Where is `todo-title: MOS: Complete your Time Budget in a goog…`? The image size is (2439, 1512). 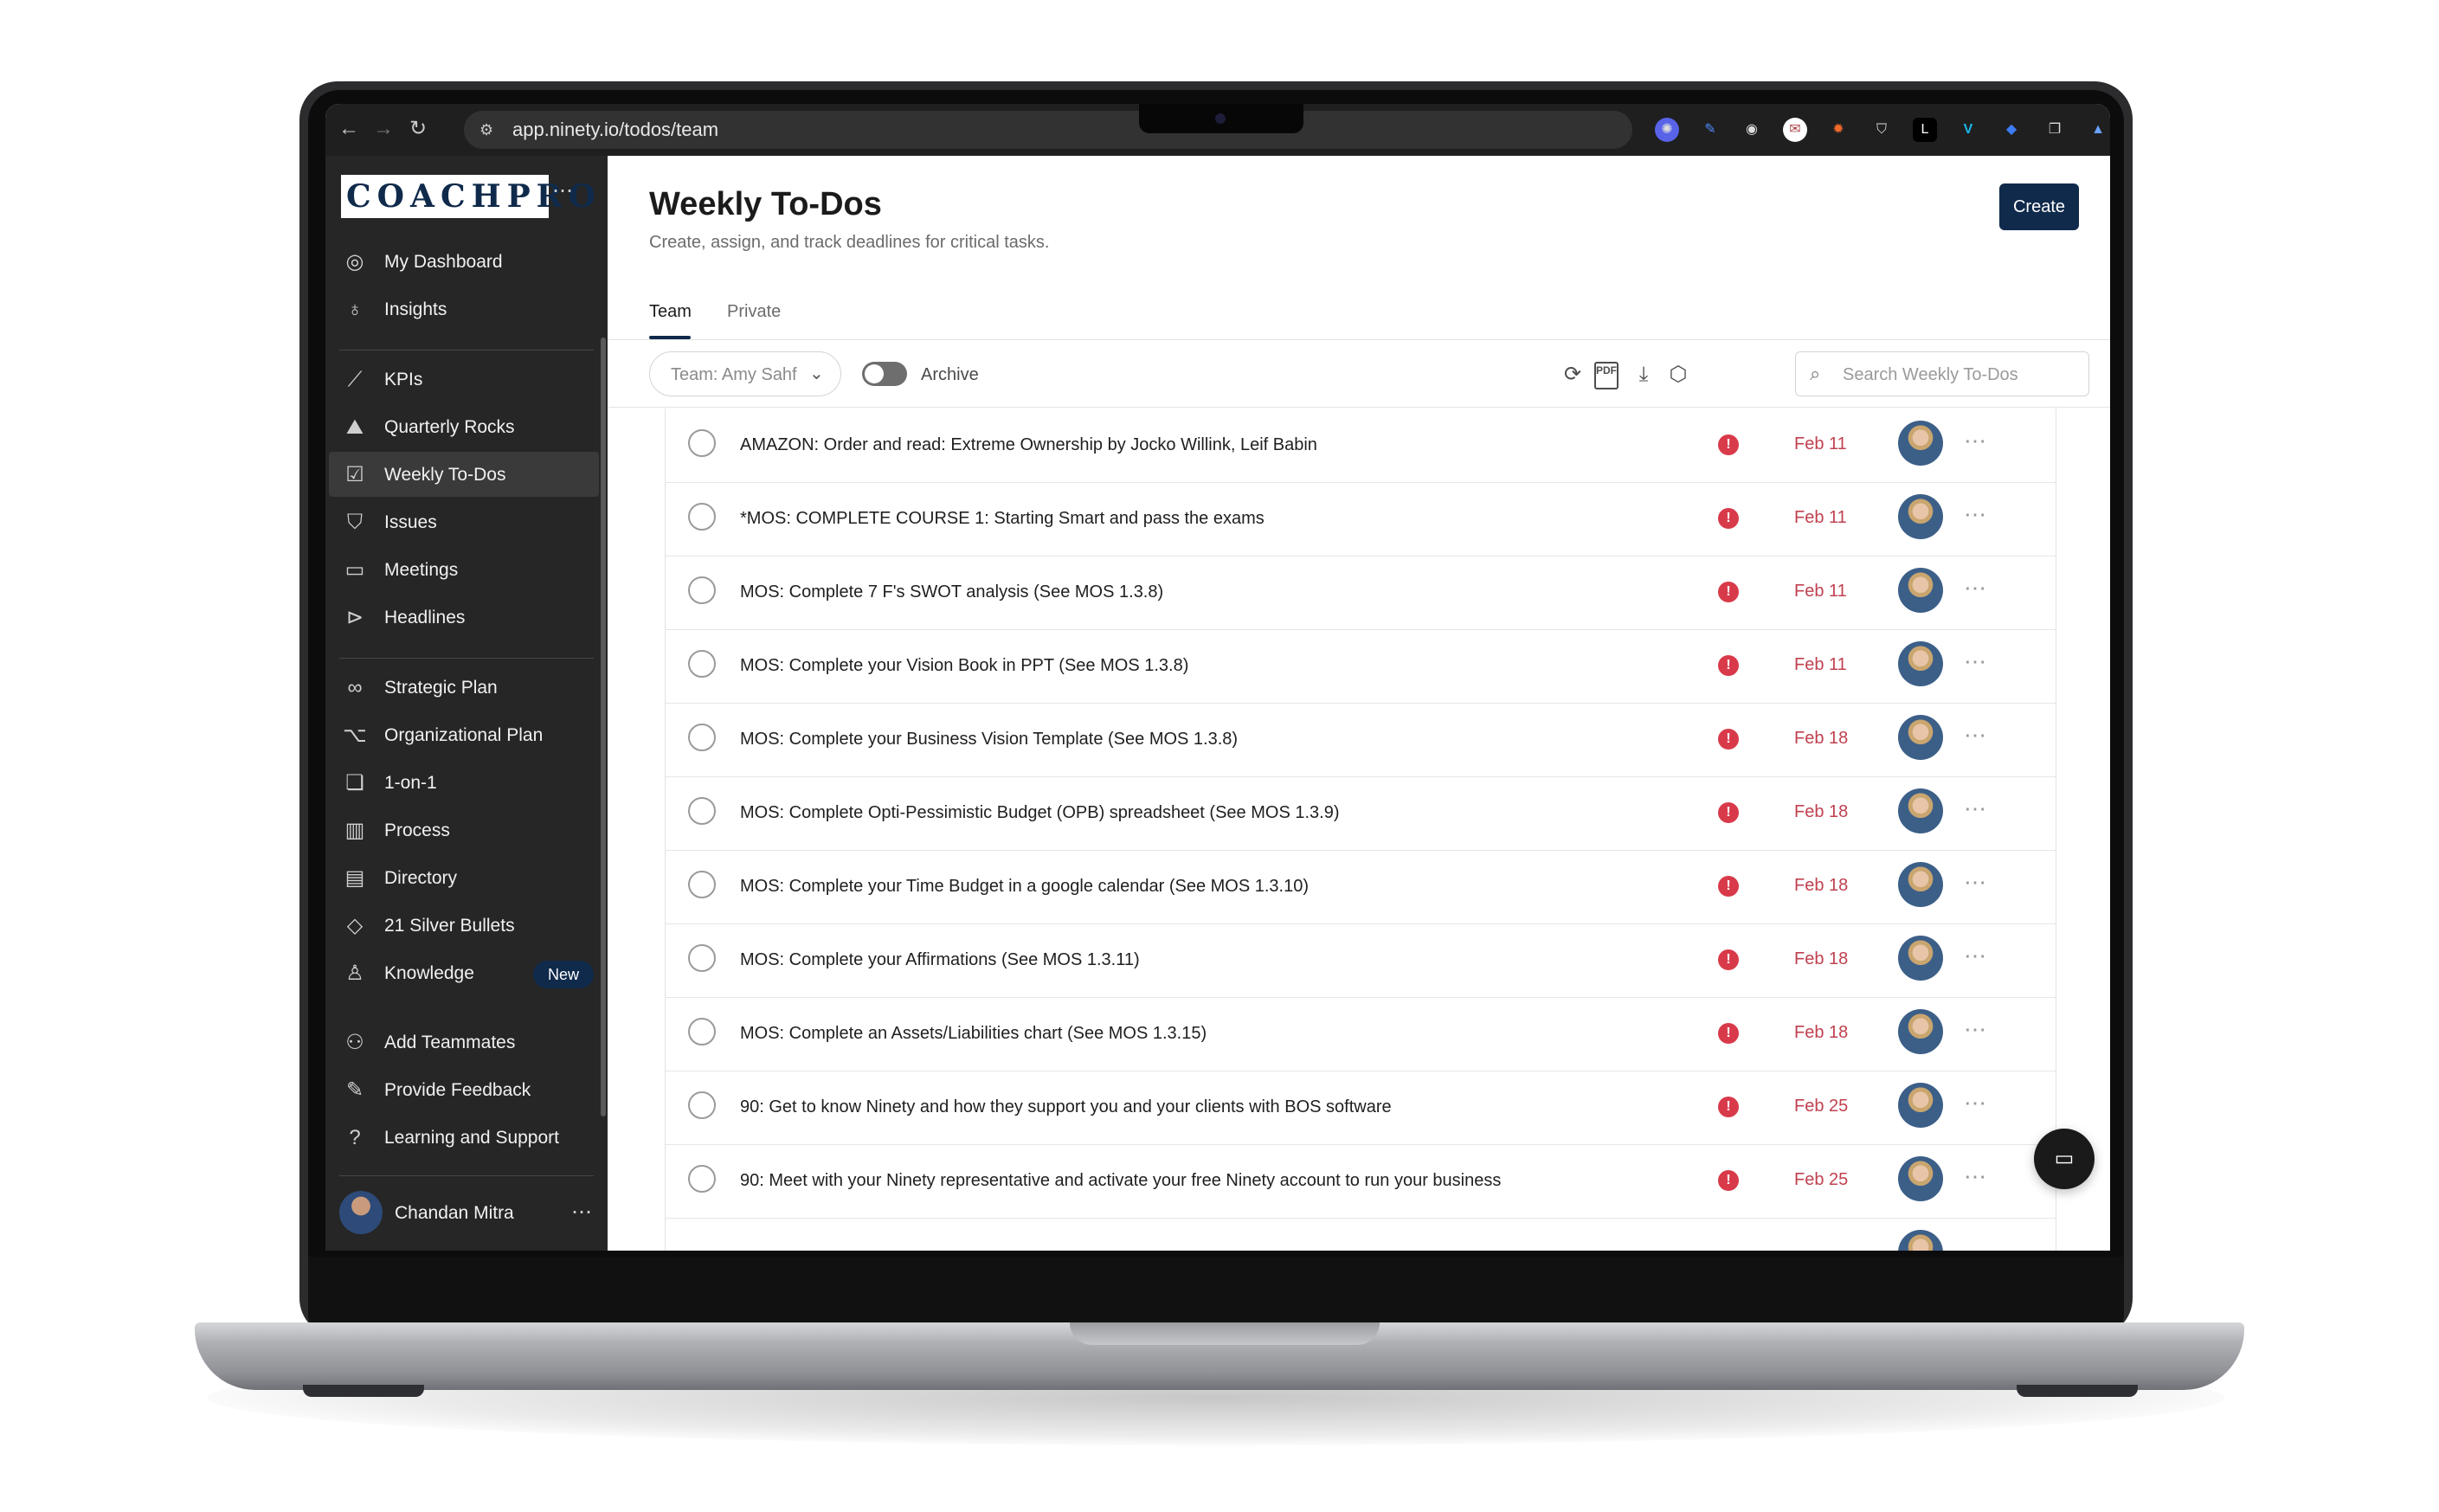 todo-title: MOS: Complete your Time Budget in a goog… is located at coordinates (1024, 886).